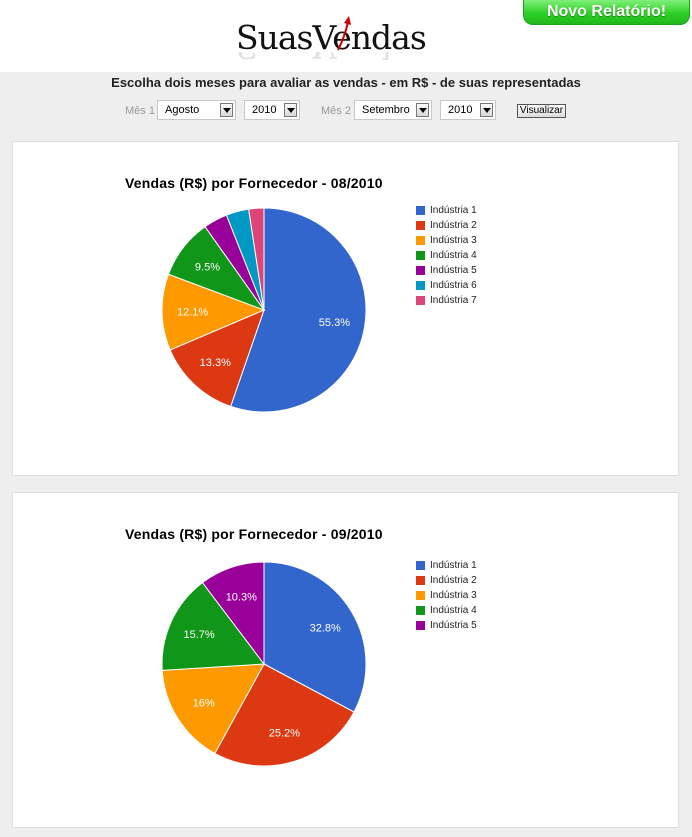  Describe the element at coordinates (207, 267) in the screenshot. I see `slice-value-label: 9.5%` at that location.